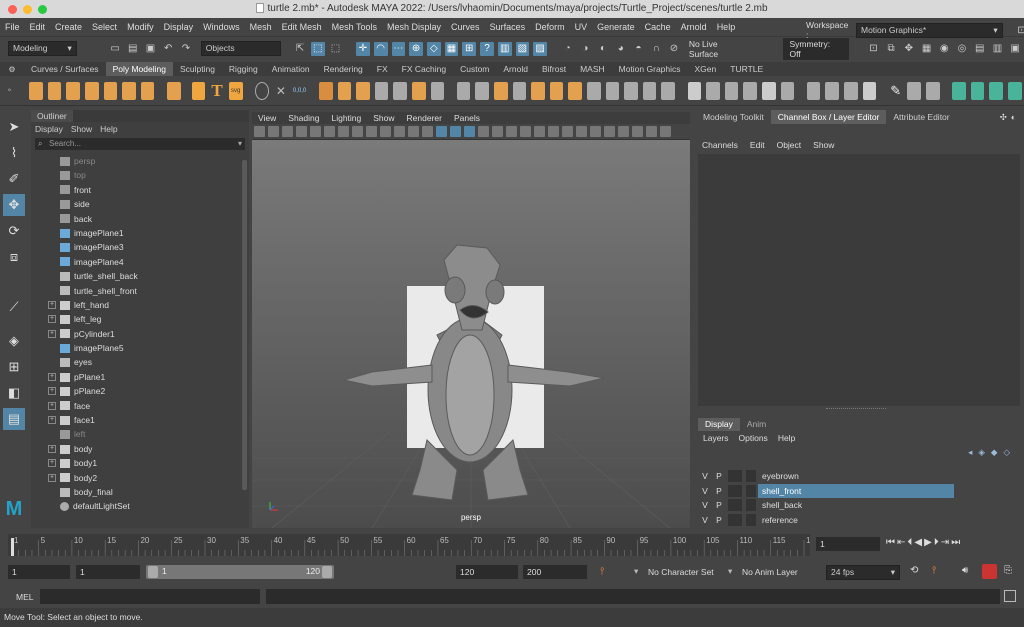 This screenshot has height=627, width=1024. What do you see at coordinates (989, 571) in the screenshot?
I see `audio-mute-icon` at bounding box center [989, 571].